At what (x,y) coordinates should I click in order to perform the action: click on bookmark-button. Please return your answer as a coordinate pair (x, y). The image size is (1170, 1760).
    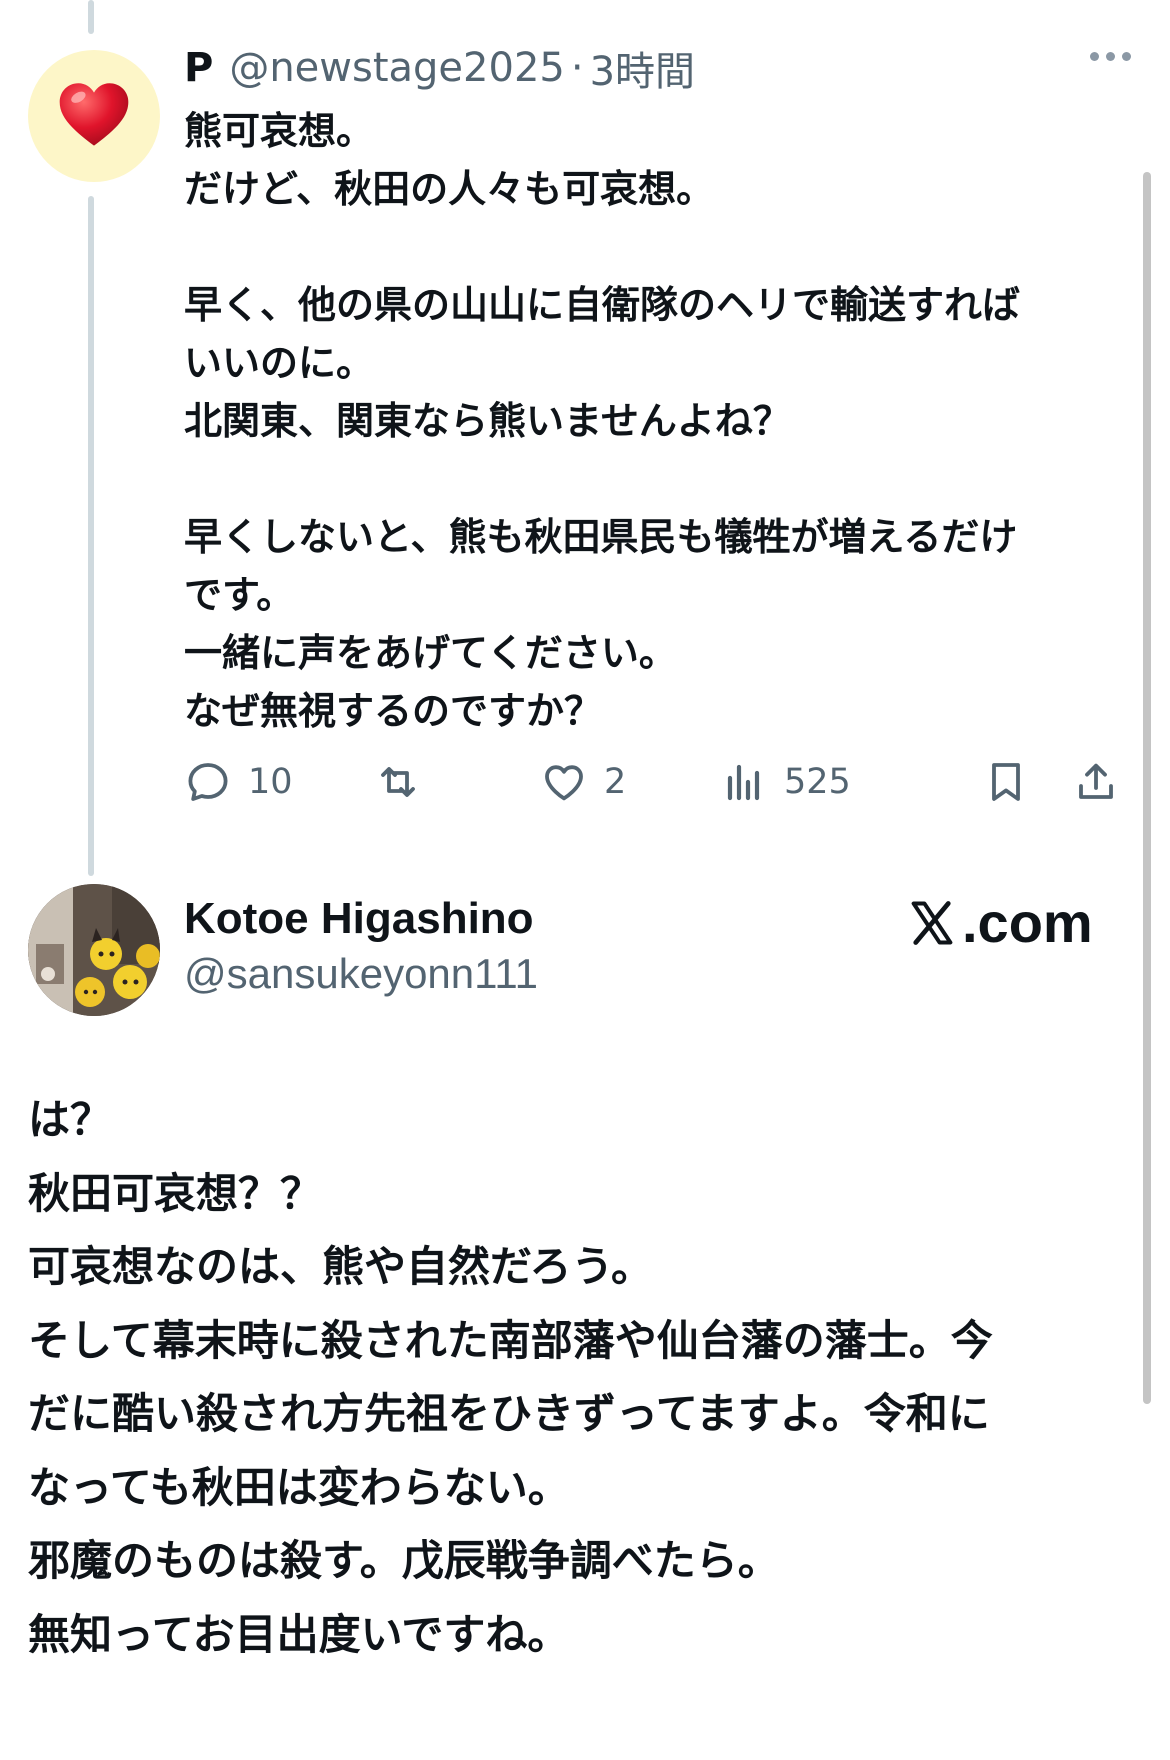
    Looking at the image, I should click on (1006, 782).